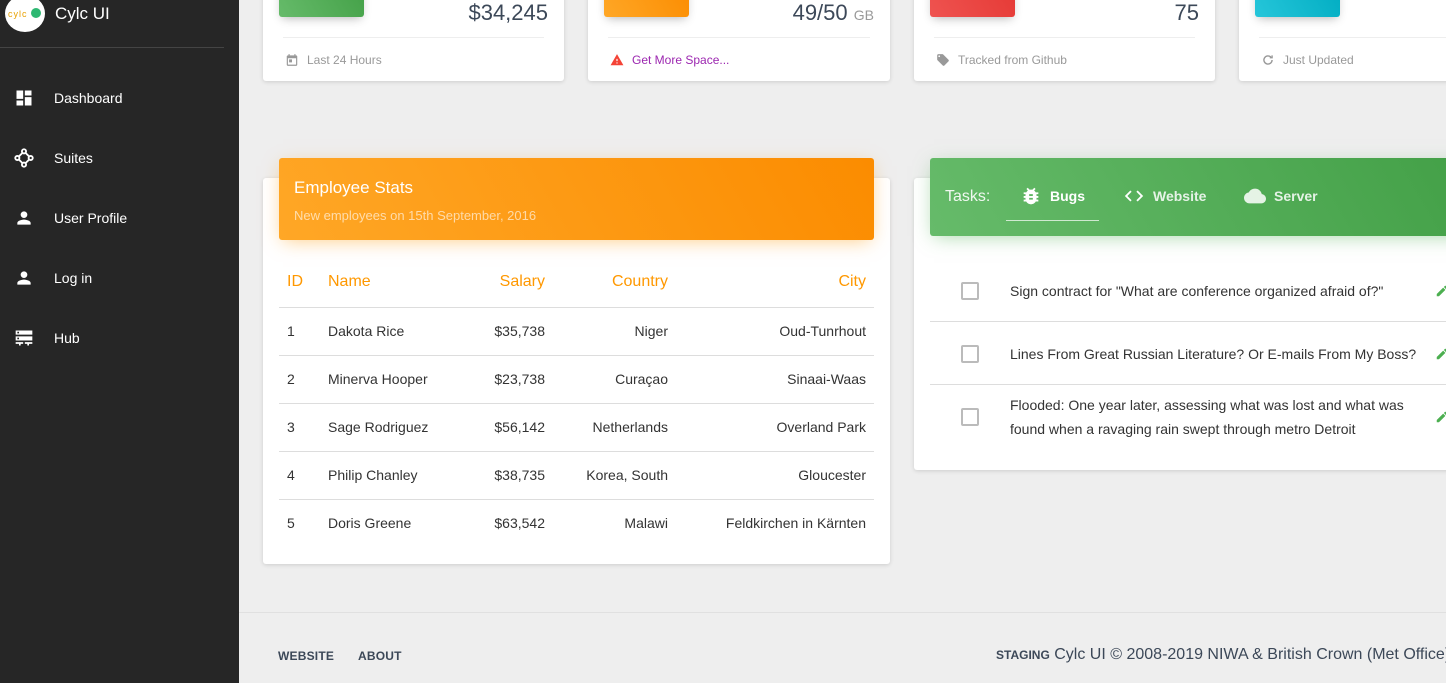 This screenshot has width=1446, height=683. Describe the element at coordinates (519, 523) in the screenshot. I see `cell-salary: $63,542` at that location.